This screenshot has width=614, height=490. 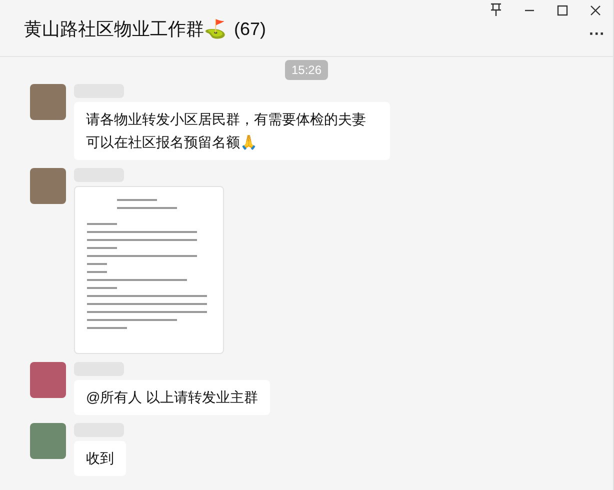 I want to click on close-icon, so click(x=595, y=10).